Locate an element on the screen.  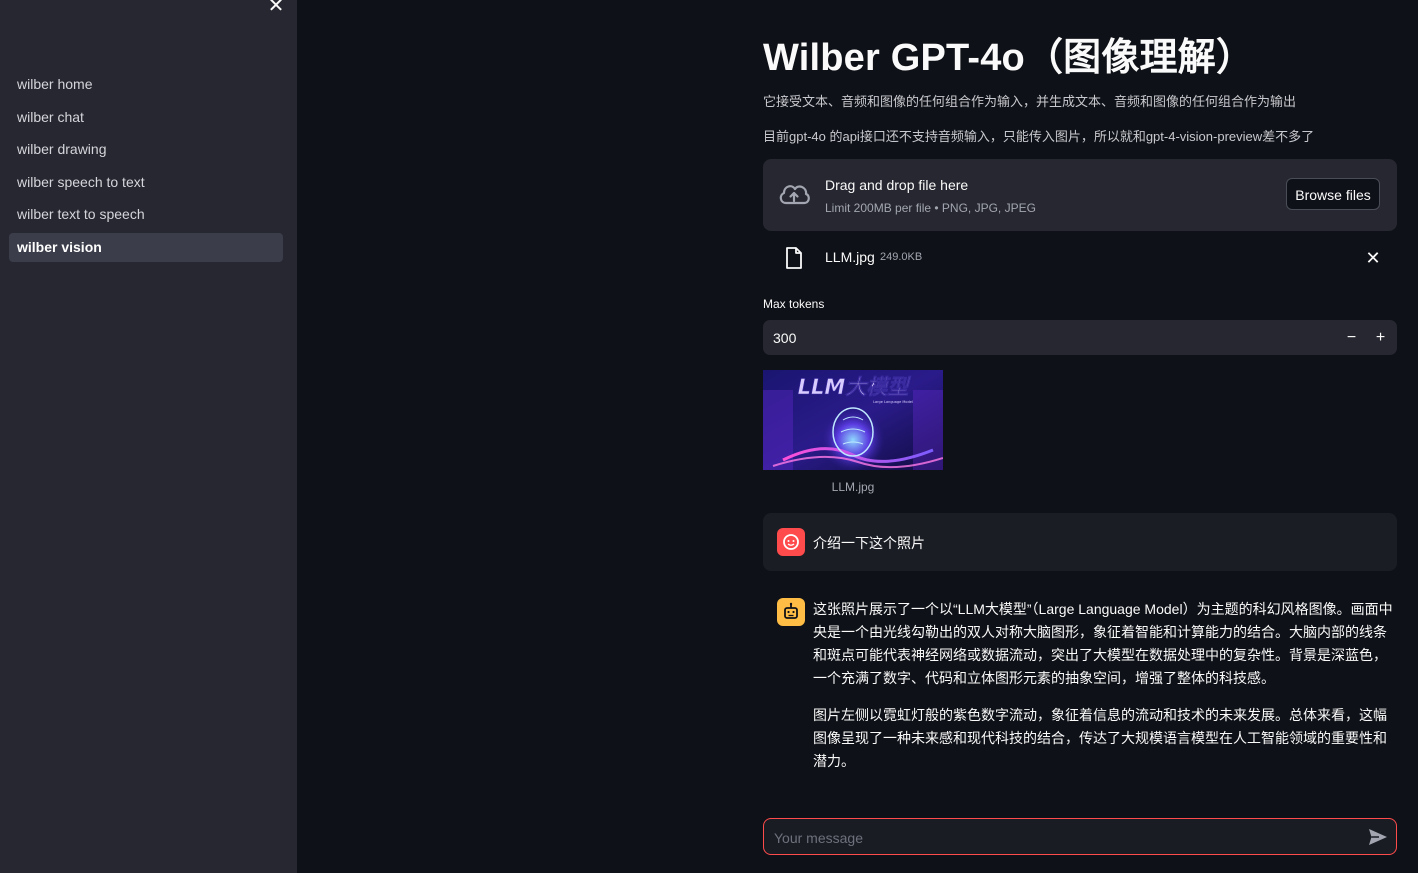
user-message-text: 介绍一下这个照片 is located at coordinates (869, 543).